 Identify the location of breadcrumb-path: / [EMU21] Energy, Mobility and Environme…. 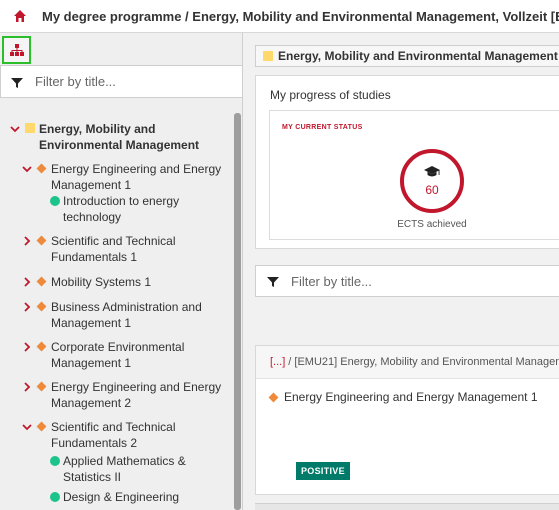
(423, 362).